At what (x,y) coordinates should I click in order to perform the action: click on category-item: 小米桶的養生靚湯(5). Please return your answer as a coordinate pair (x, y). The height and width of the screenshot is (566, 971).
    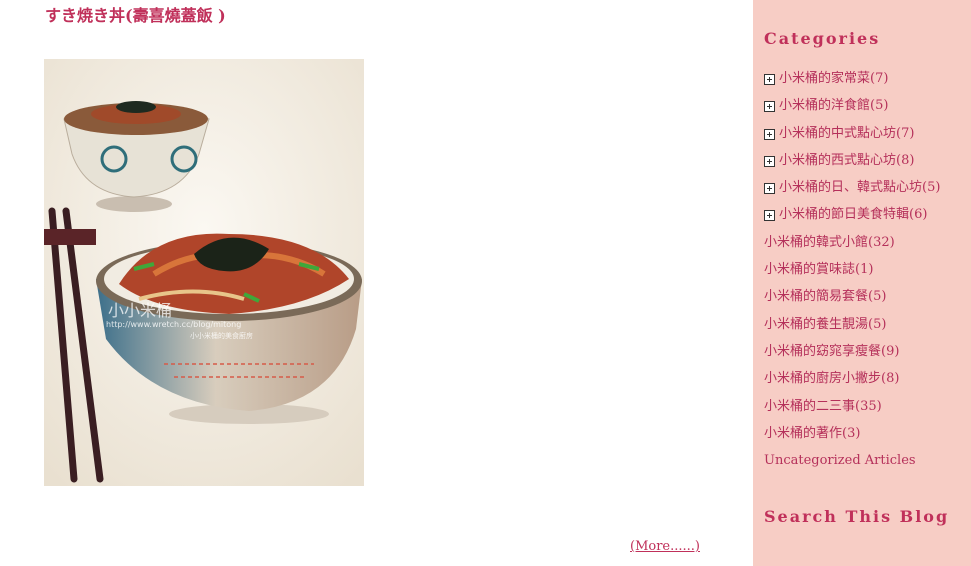
    Looking at the image, I should click on (852, 327).